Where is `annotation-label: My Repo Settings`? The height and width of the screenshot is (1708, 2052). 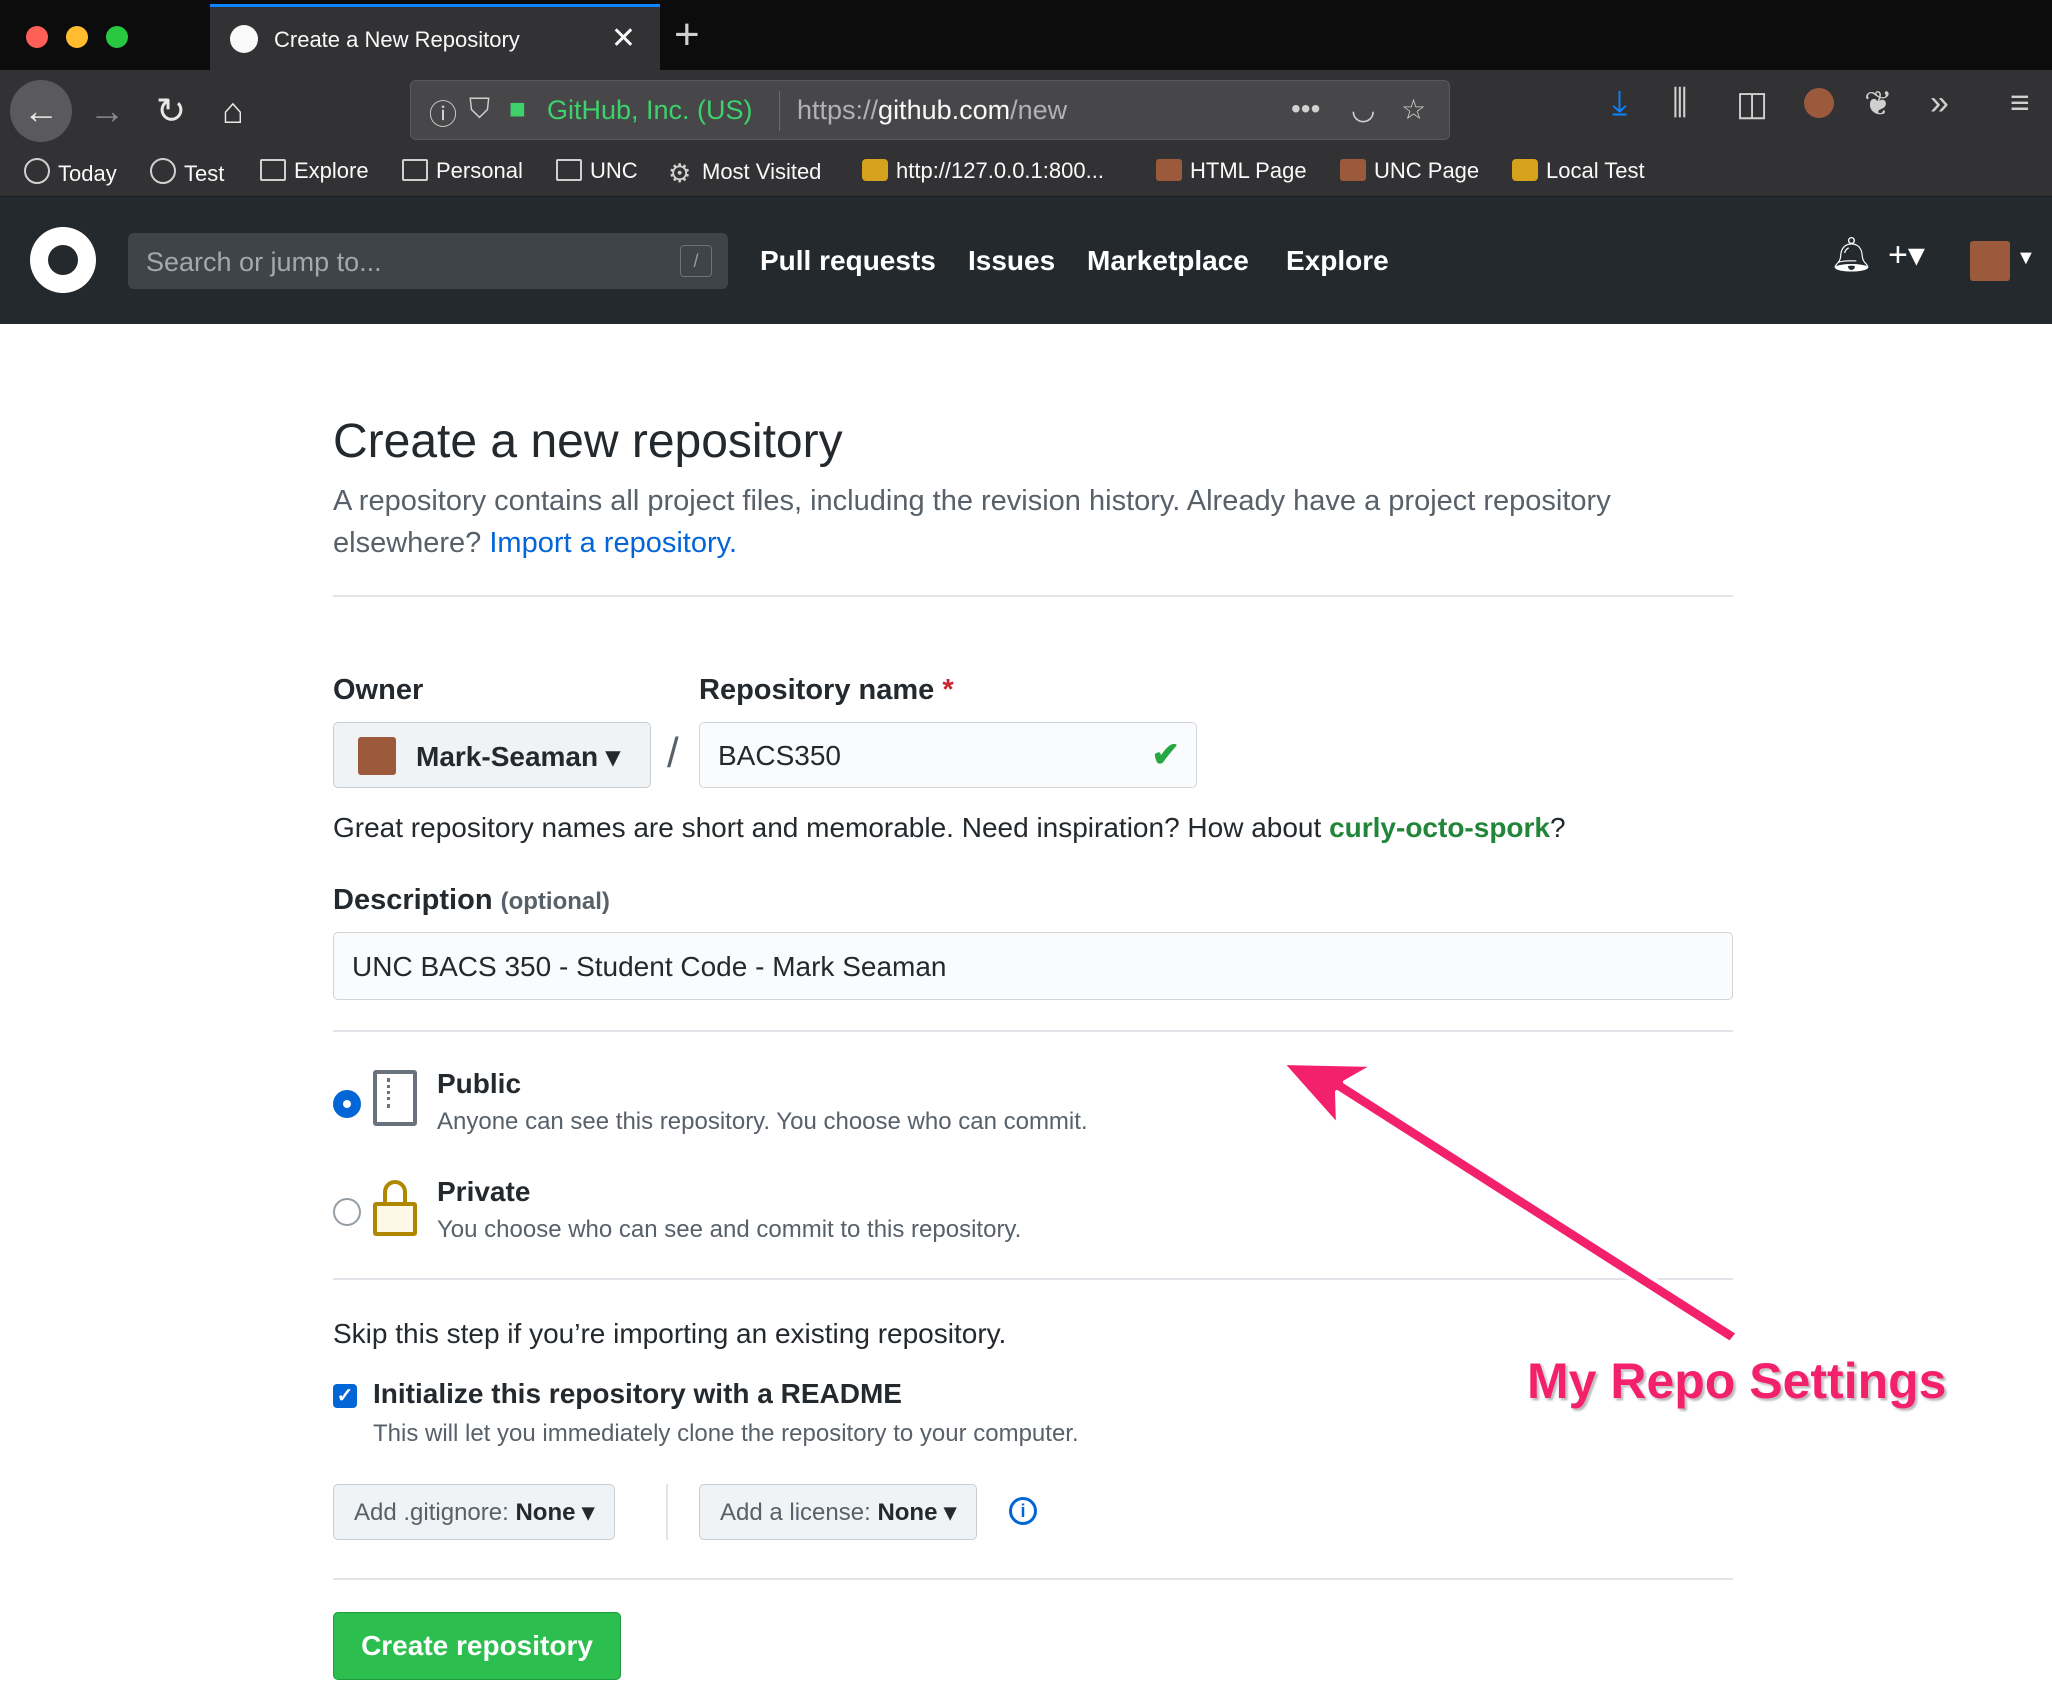
annotation-label: My Repo Settings is located at coordinates (1737, 1381).